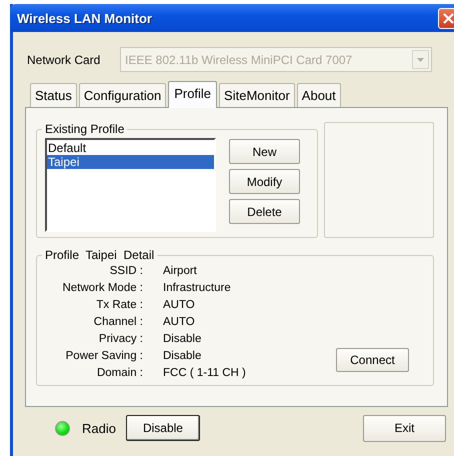  Describe the element at coordinates (117, 322) in the screenshot. I see `field-label: Channel :` at that location.